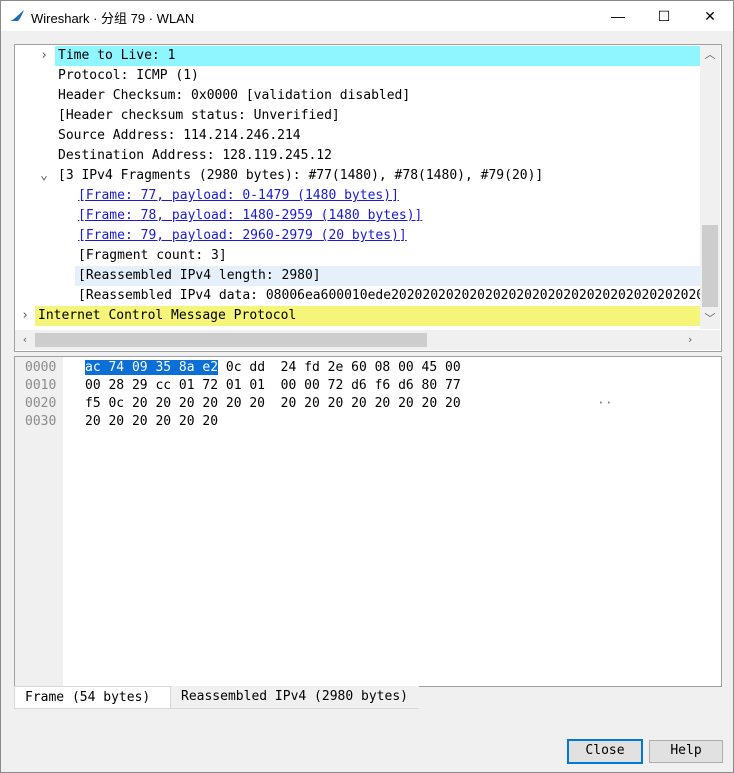  I want to click on close-window-button: ✕, so click(710, 16).